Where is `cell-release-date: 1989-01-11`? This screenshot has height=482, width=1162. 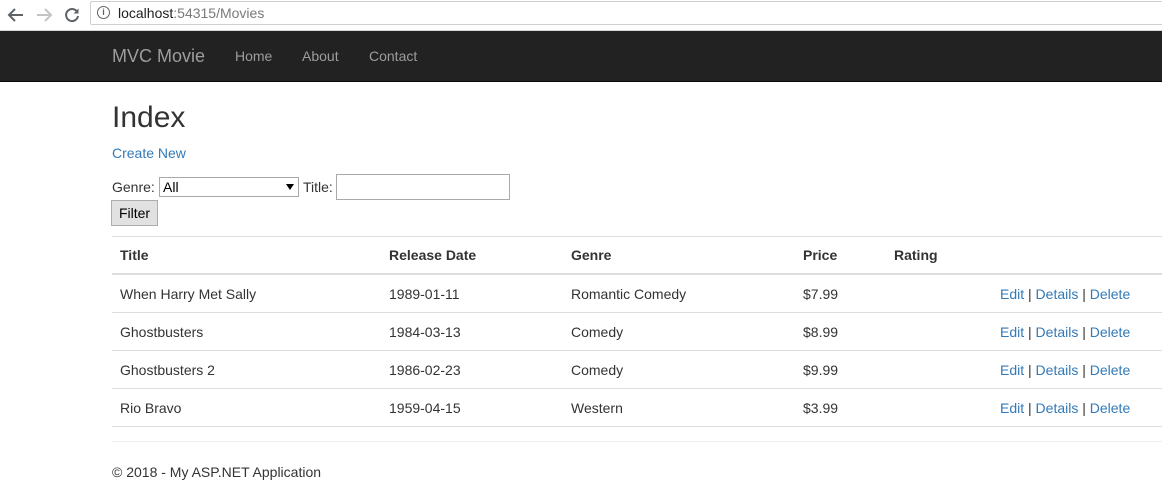
cell-release-date: 1989-01-11 is located at coordinates (472, 293).